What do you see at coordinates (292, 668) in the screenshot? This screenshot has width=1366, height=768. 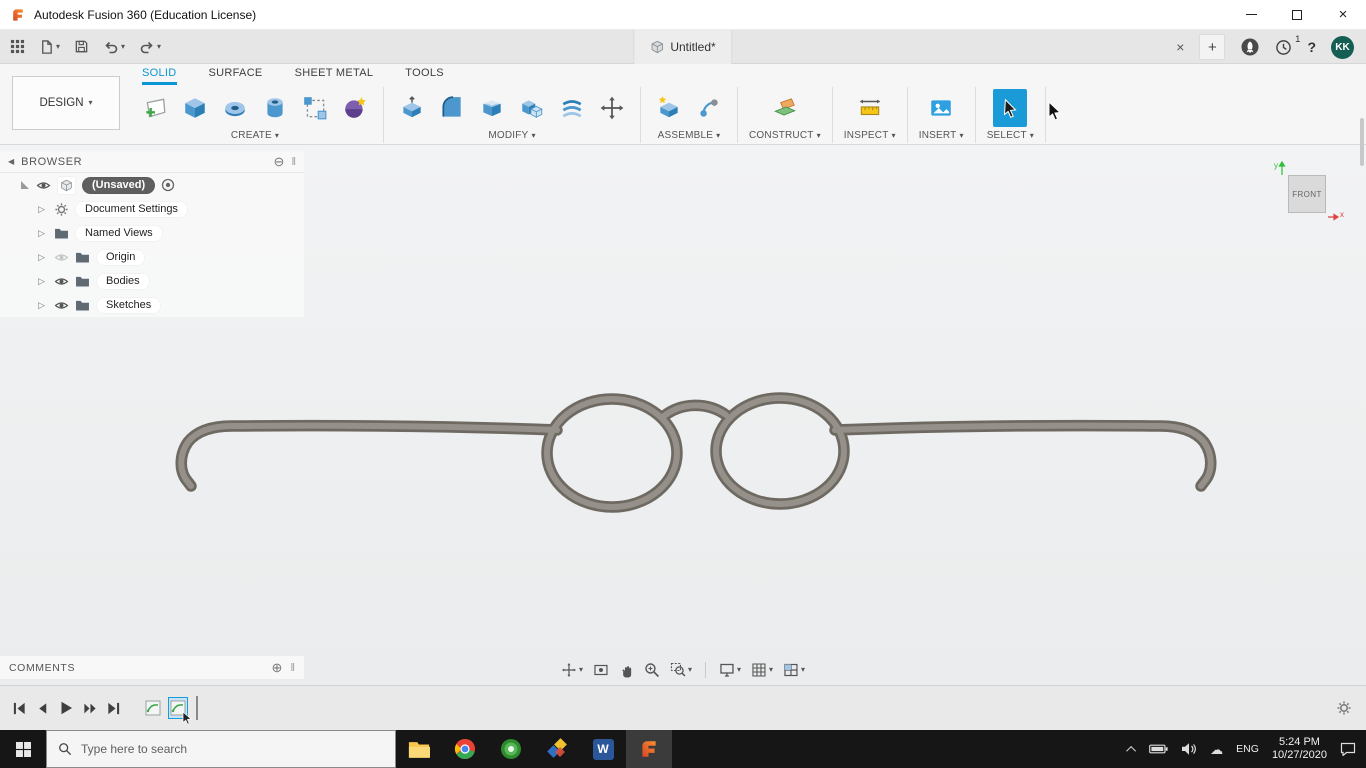 I see `comments-grip: ‖` at bounding box center [292, 668].